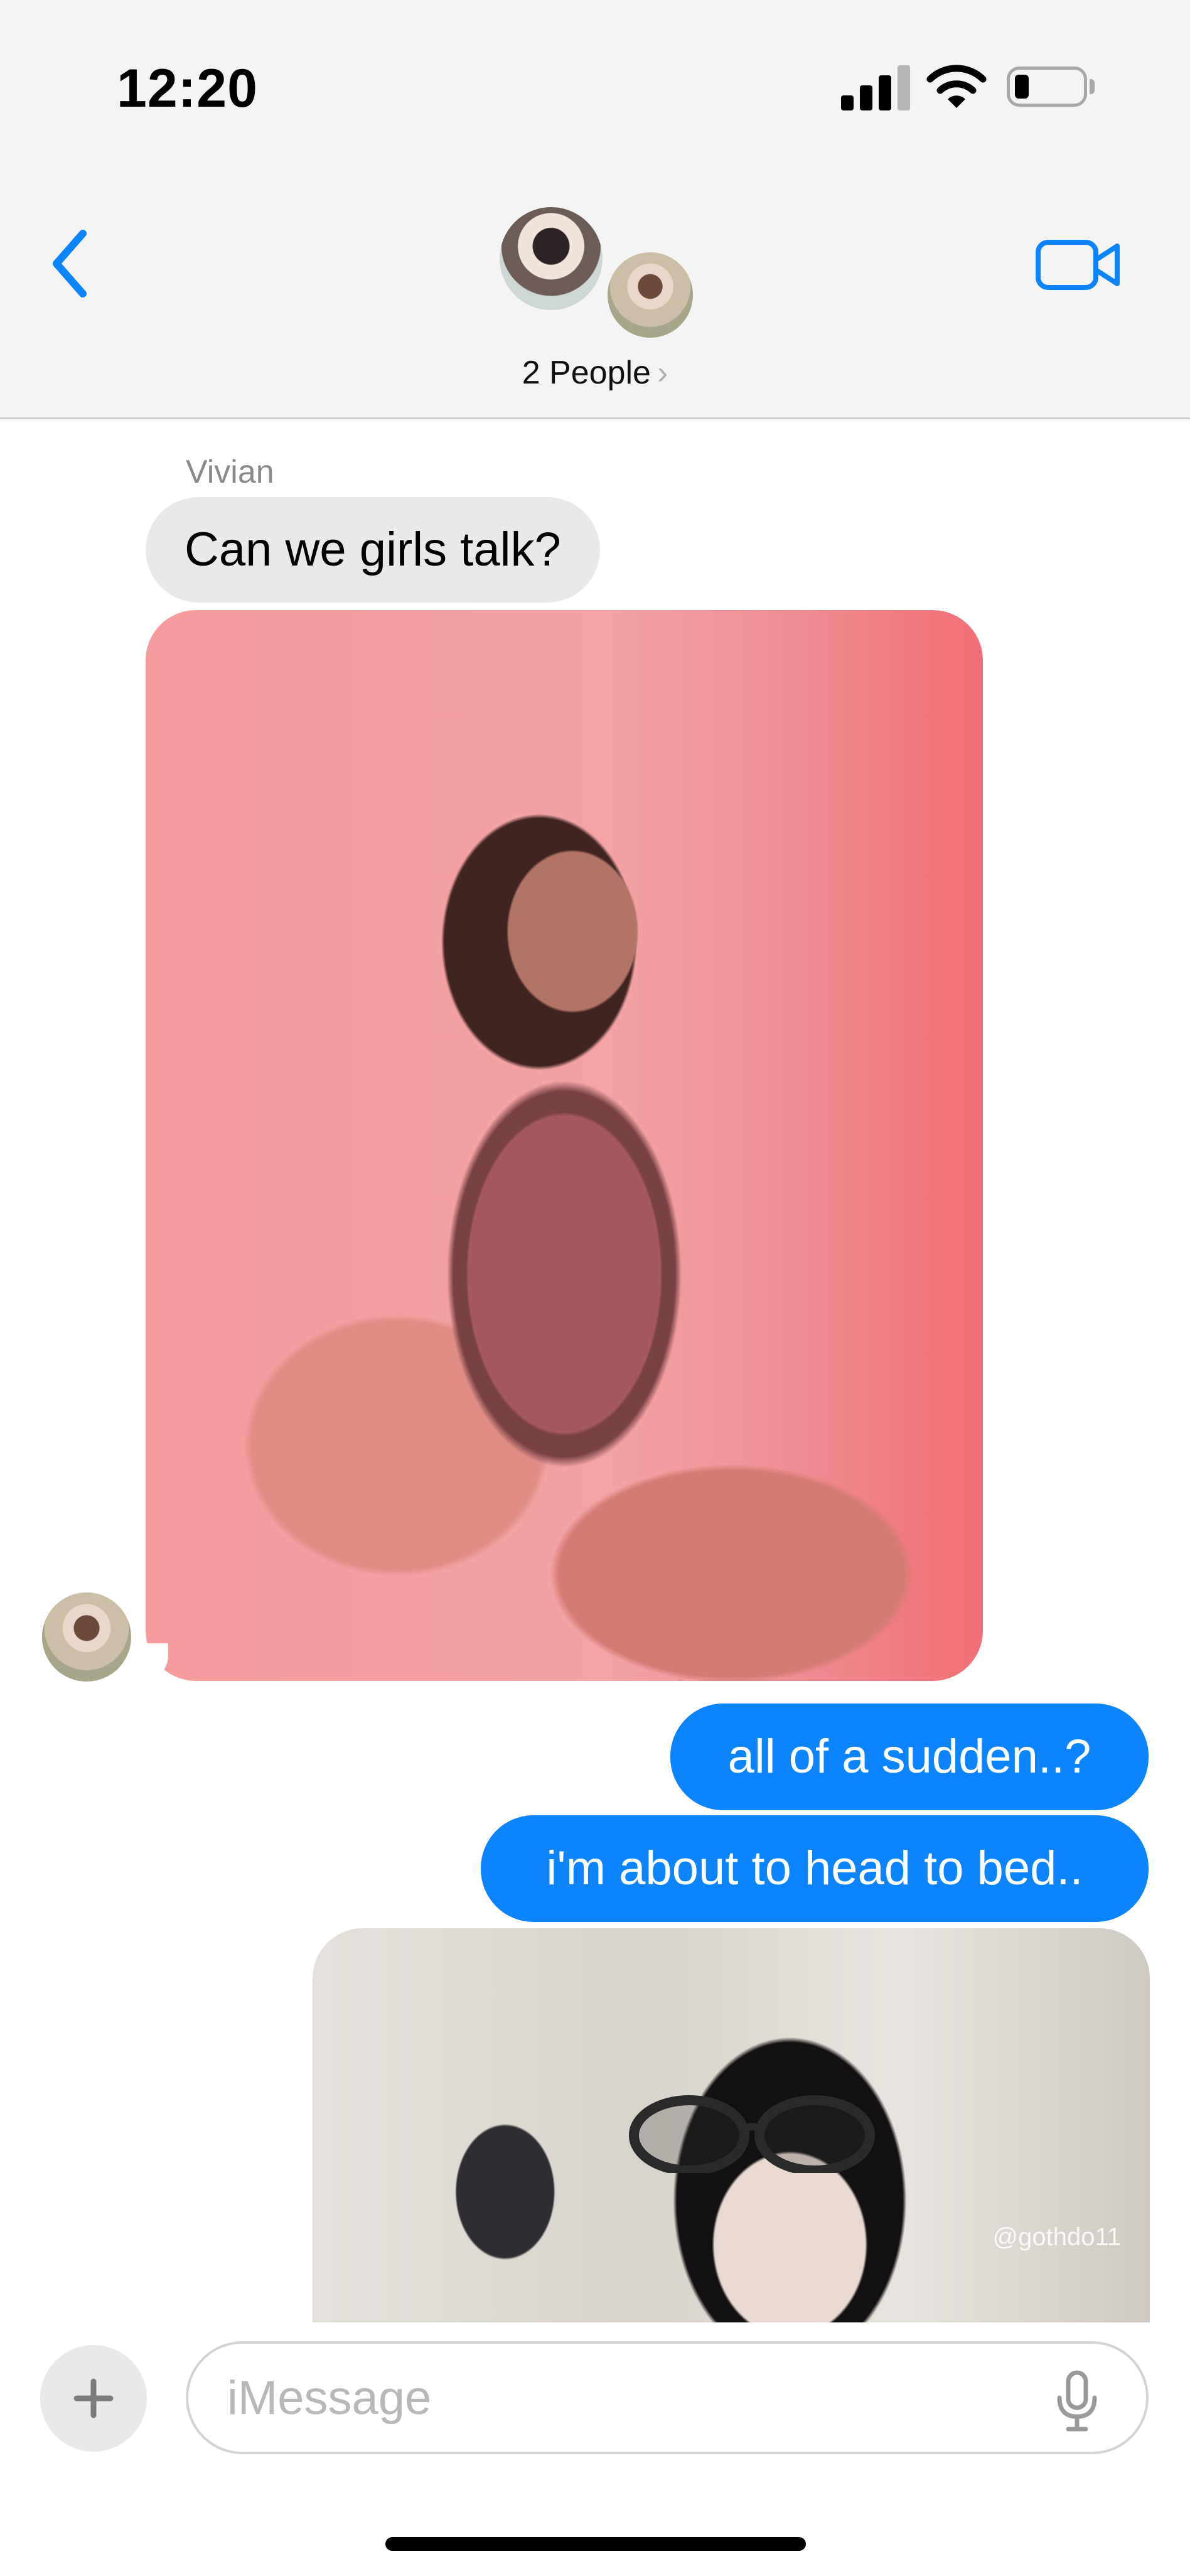 The image size is (1190, 2576). Describe the element at coordinates (551, 259) in the screenshot. I see `group-avatar-primary` at that location.